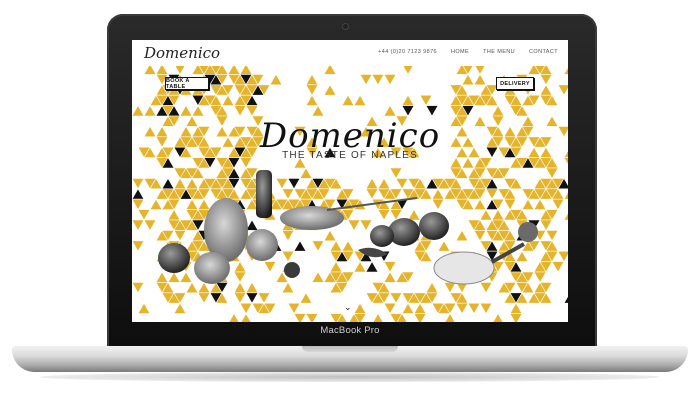  What do you see at coordinates (543, 52) in the screenshot?
I see `nav-contact: CONTACT` at bounding box center [543, 52].